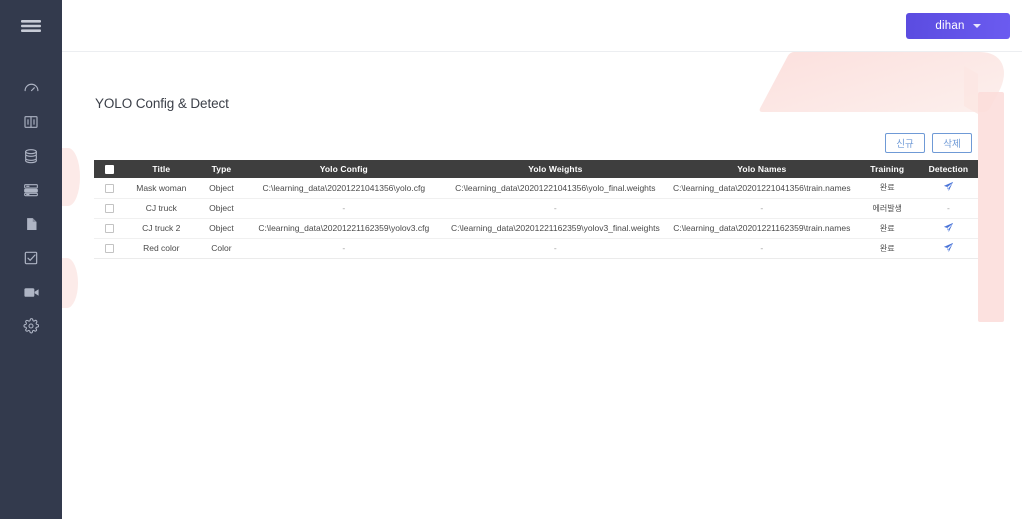 The image size is (1022, 519). Describe the element at coordinates (905, 143) in the screenshot. I see `new-button: 신규` at that location.